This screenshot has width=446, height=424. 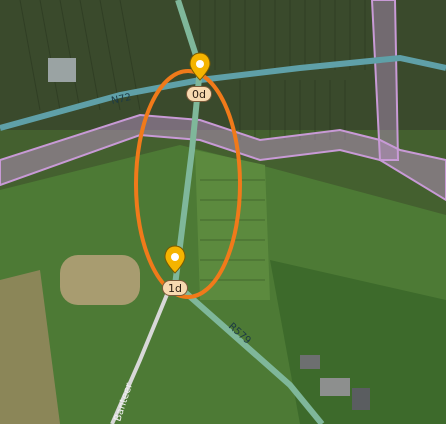 What do you see at coordinates (100, 280) in the screenshot?
I see `field-bare-soil` at bounding box center [100, 280].